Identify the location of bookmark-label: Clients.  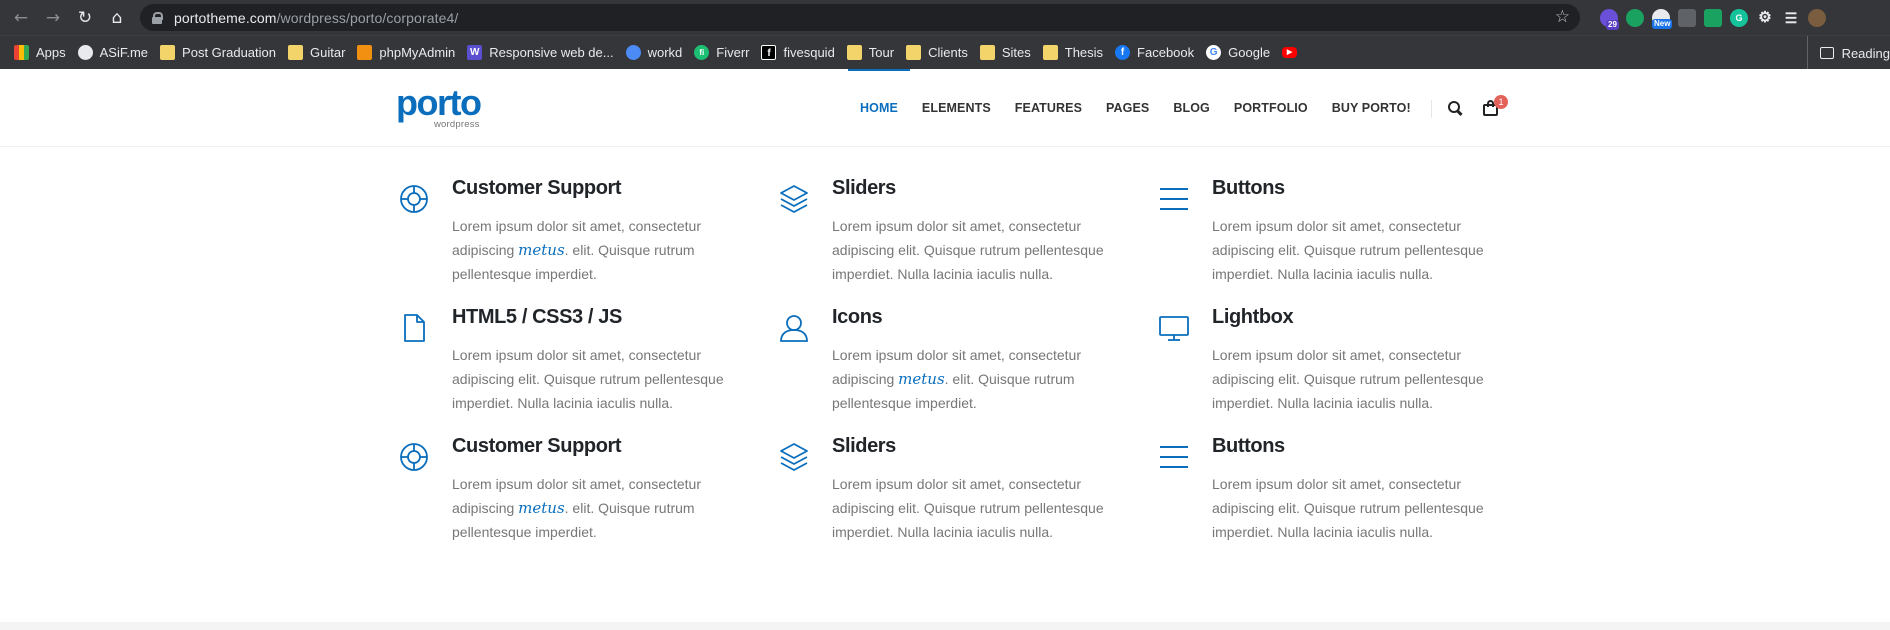
(948, 52).